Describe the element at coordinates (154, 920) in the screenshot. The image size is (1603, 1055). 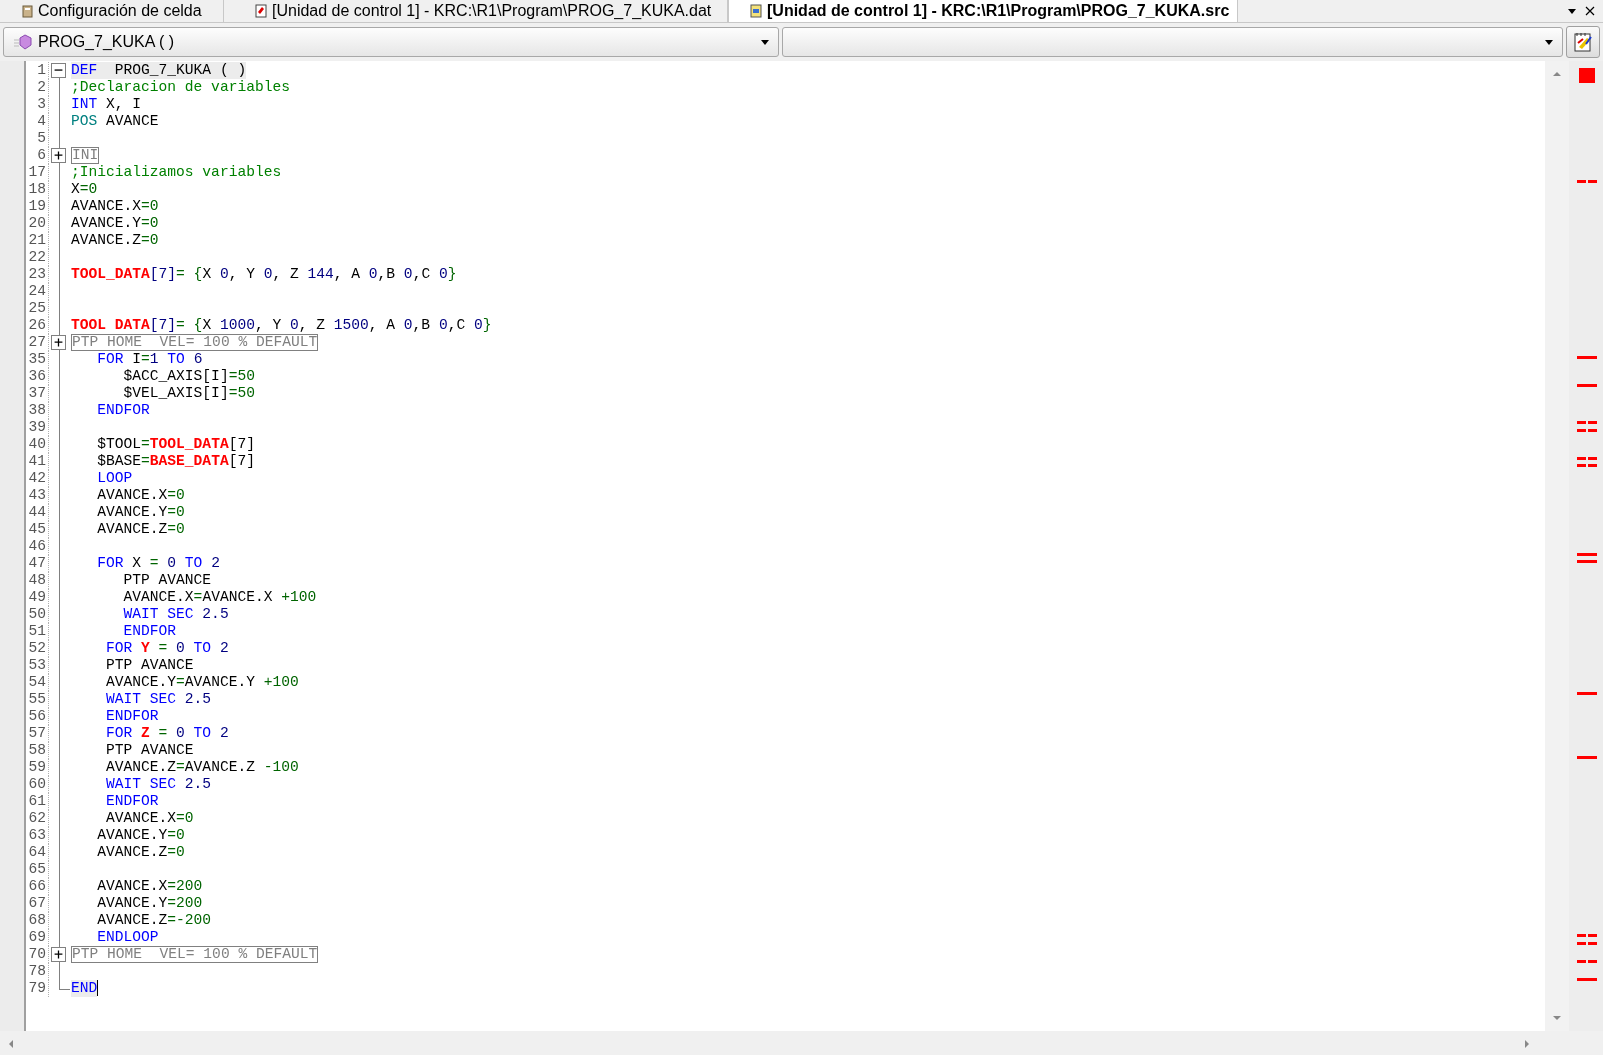
I see `code-line: AVANCE.Z=-200` at that location.